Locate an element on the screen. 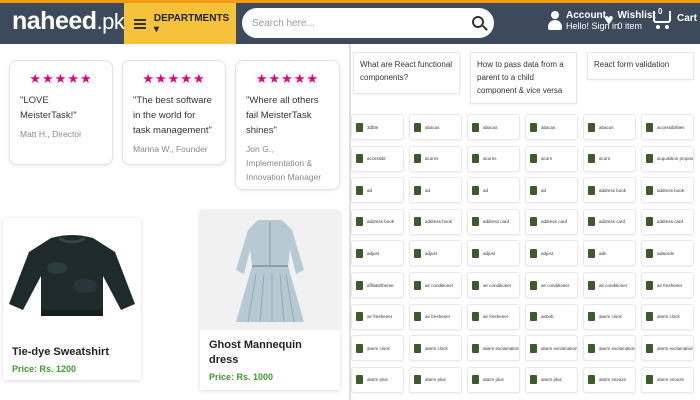 The width and height of the screenshot is (700, 400). icon-tile: accessibl is located at coordinates (377, 158).